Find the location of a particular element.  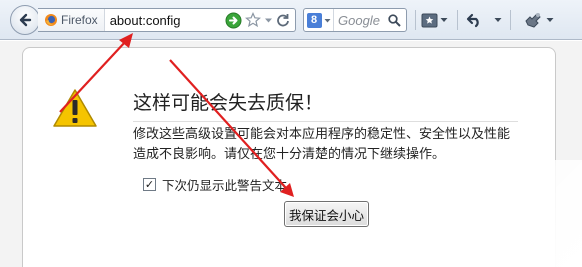

url-history-dropdown is located at coordinates (268, 20).